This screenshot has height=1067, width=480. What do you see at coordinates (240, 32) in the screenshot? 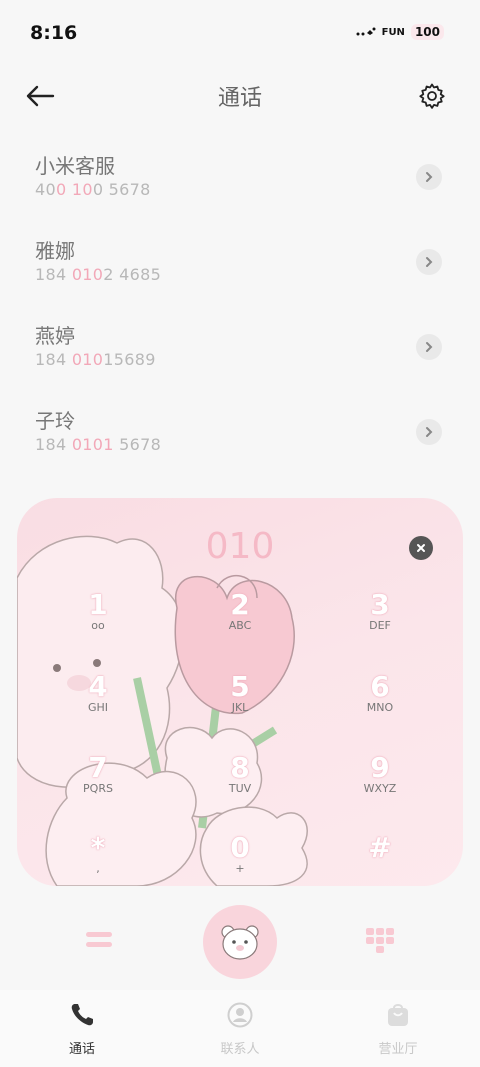
I see `status-bar: 8:16 FUN 100` at bounding box center [240, 32].